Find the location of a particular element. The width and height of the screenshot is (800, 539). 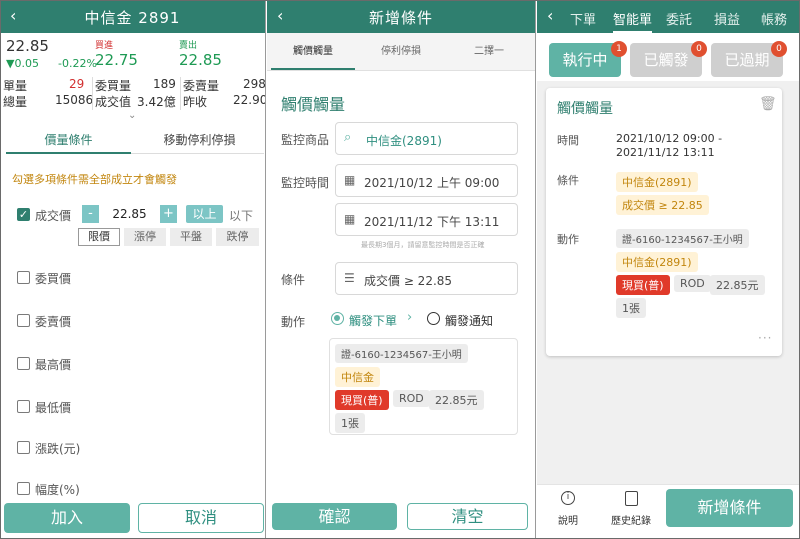

calendar-icon: ▦ is located at coordinates (350, 180).